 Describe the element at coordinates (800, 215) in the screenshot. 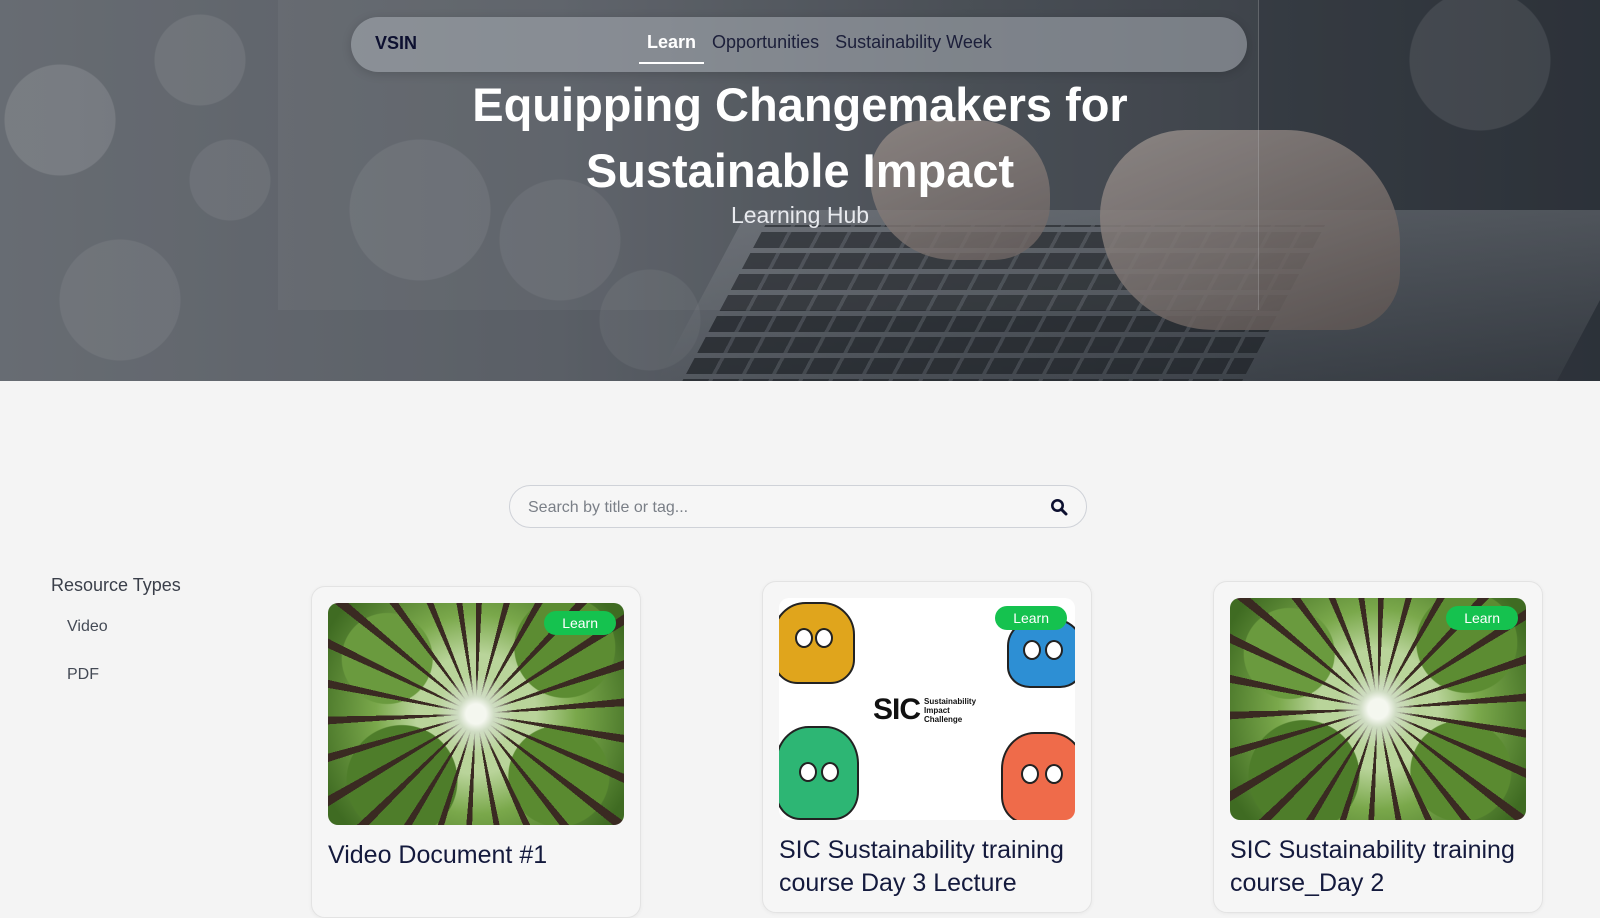

I see `hero-subtitle: Learning Hub` at that location.